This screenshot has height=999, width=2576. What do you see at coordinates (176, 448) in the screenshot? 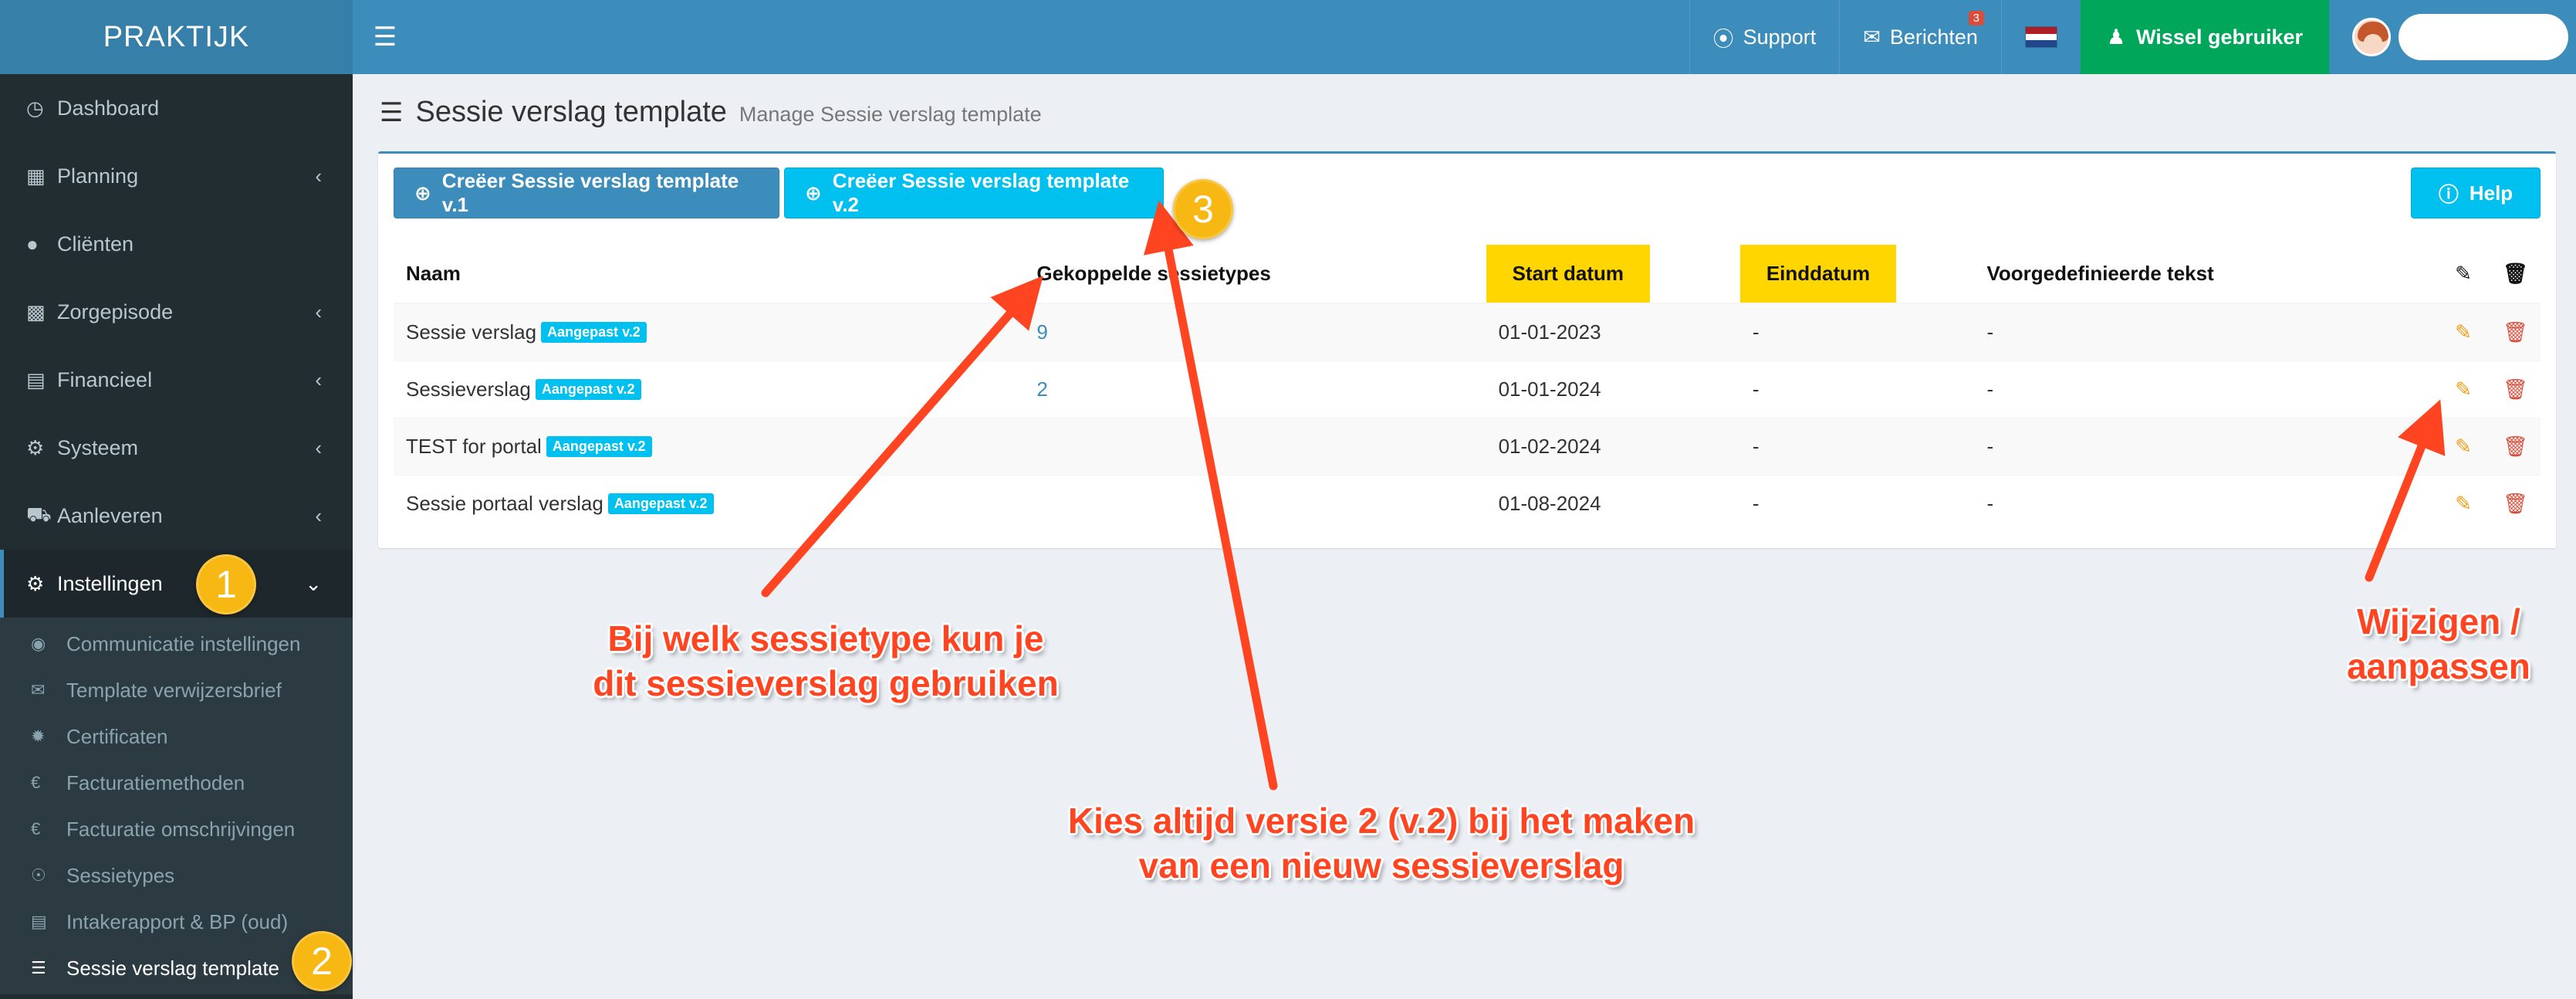
I see `sidebar-item-systeem: ⚙ Systeem ‹` at bounding box center [176, 448].